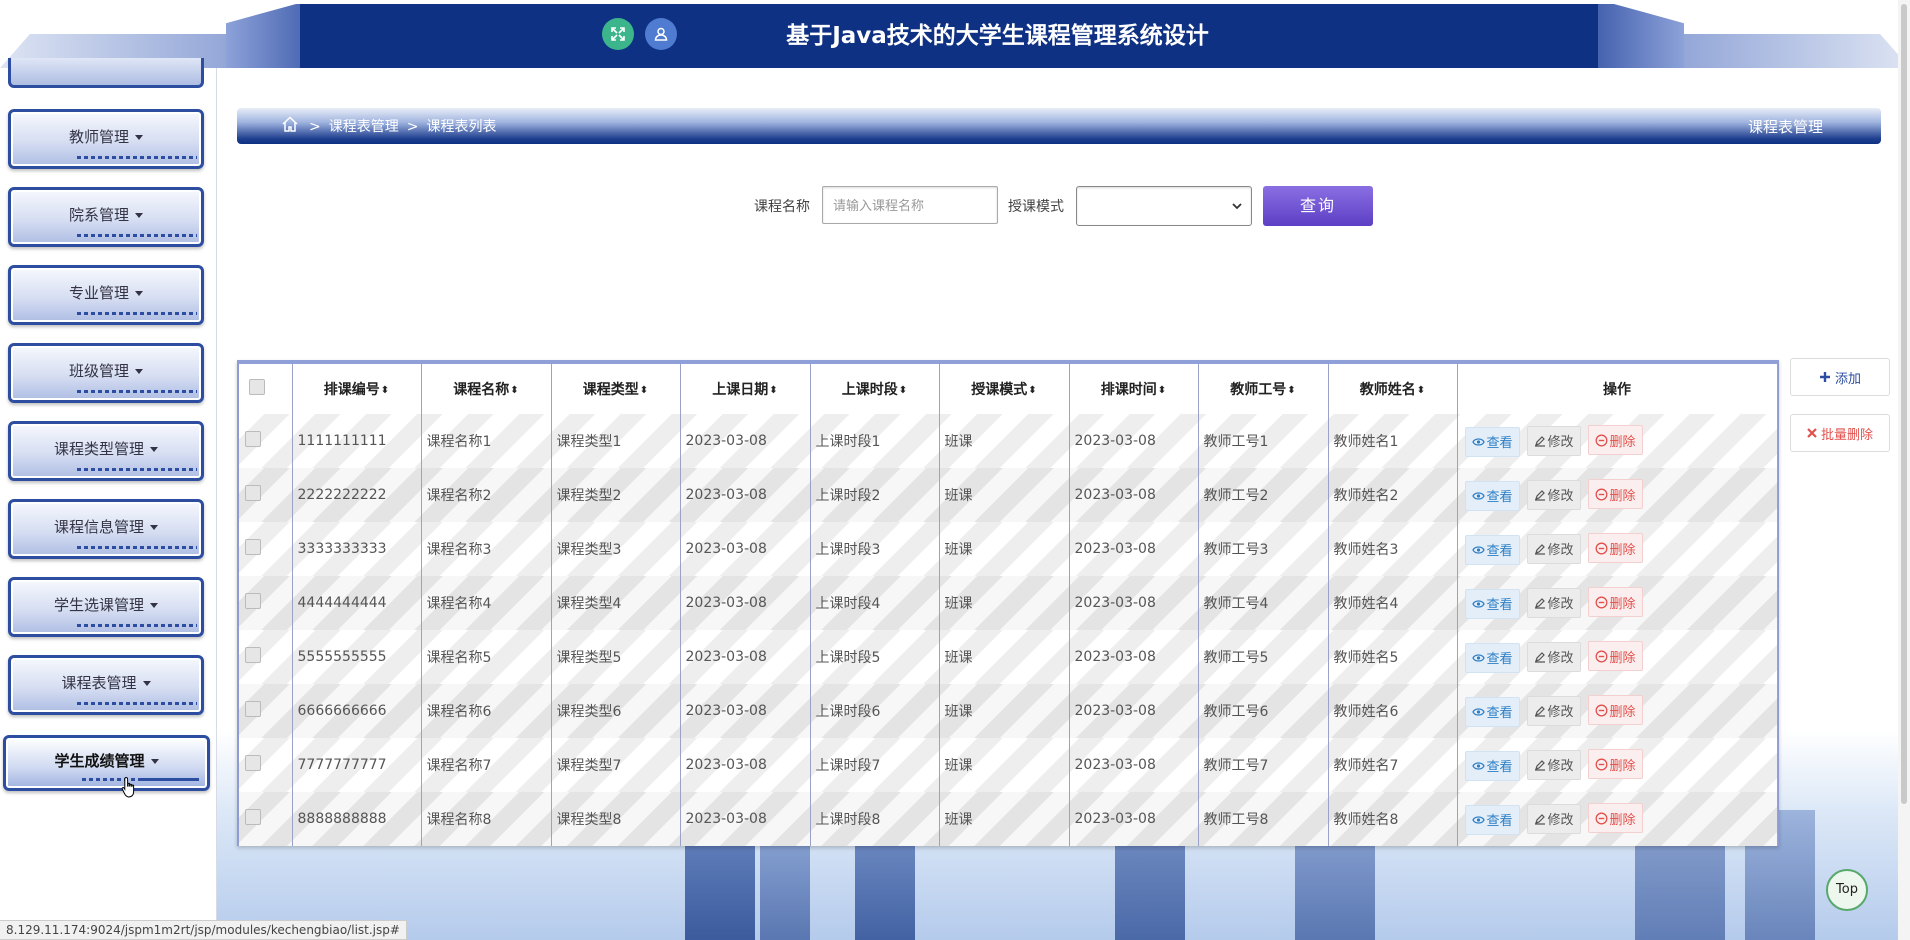 Image resolution: width=1910 pixels, height=940 pixels. I want to click on teaching-mode-select, so click(1164, 206).